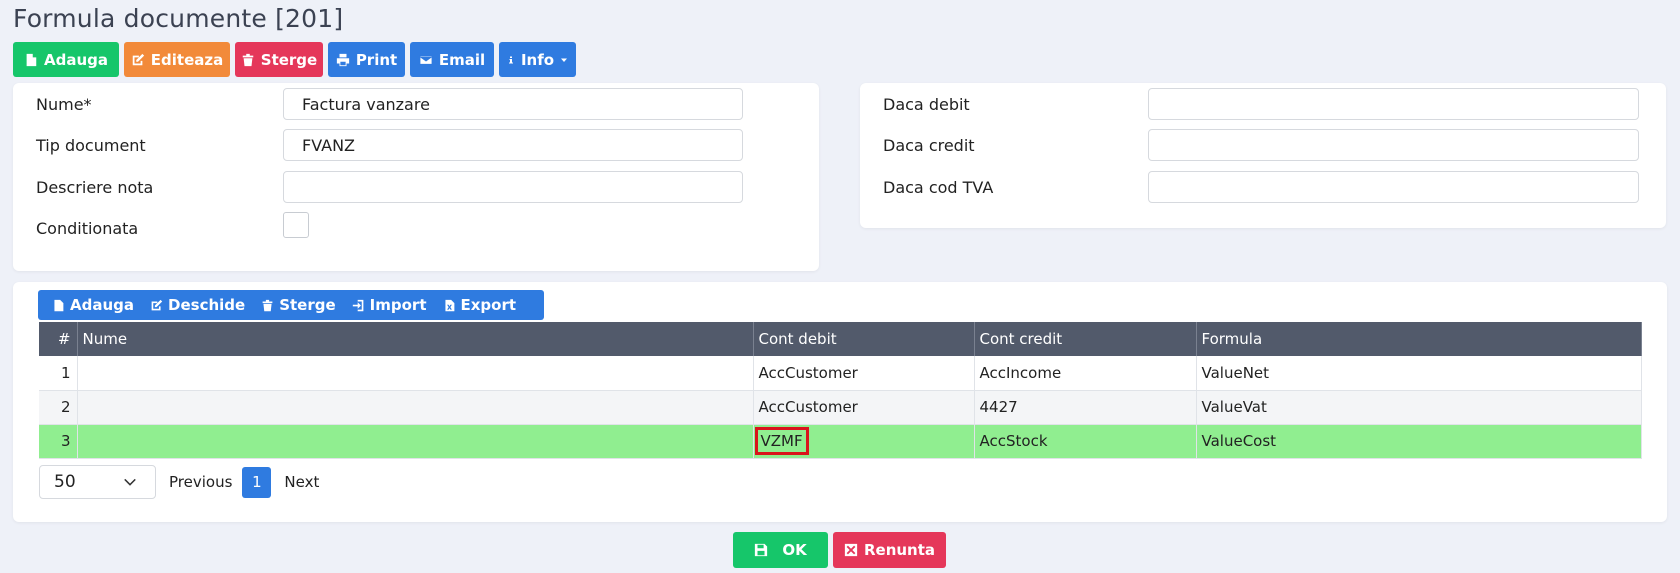 The height and width of the screenshot is (573, 1680). What do you see at coordinates (279, 59) in the screenshot?
I see `delete-button: Sterge` at bounding box center [279, 59].